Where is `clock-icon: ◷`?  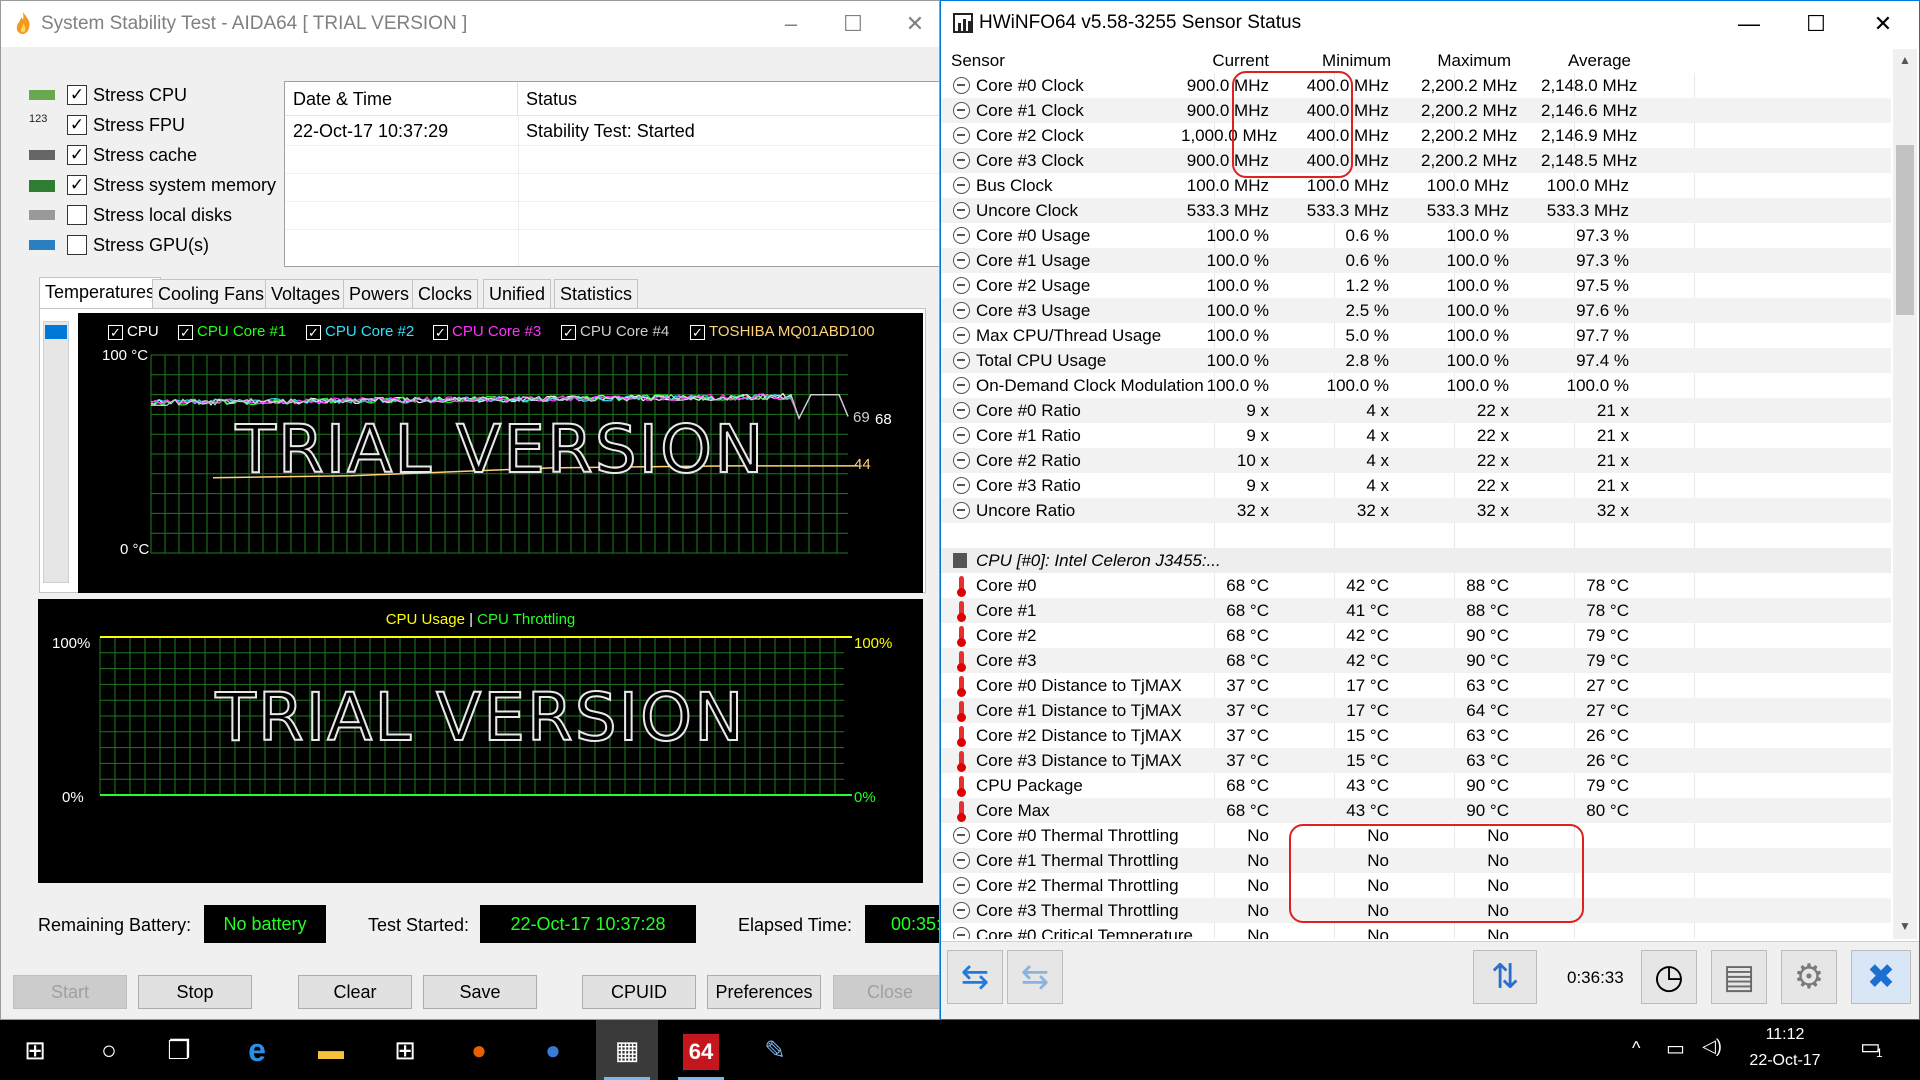
clock-icon: ◷ is located at coordinates (1669, 977).